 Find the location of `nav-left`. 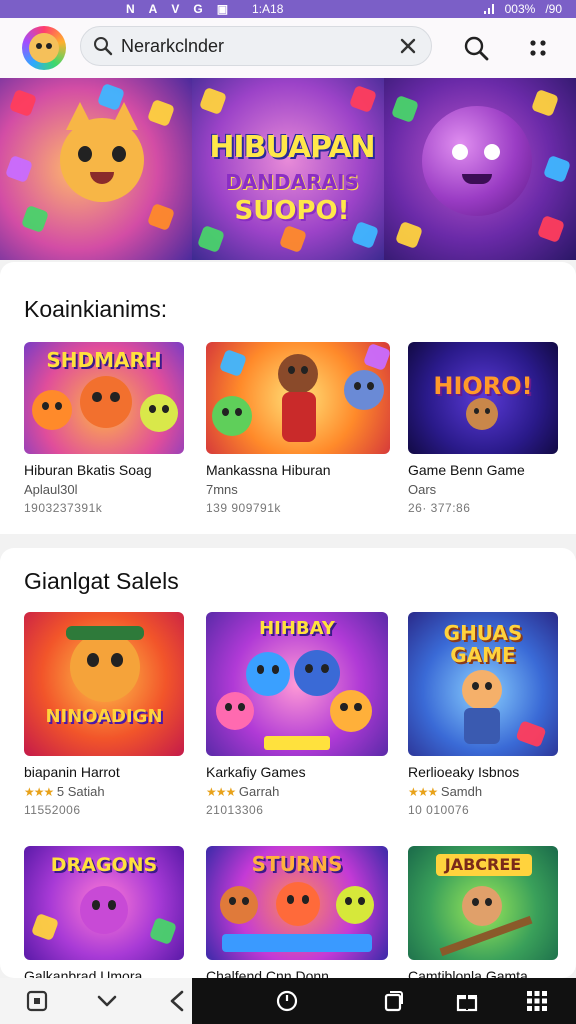

nav-left is located at coordinates (96, 1001).